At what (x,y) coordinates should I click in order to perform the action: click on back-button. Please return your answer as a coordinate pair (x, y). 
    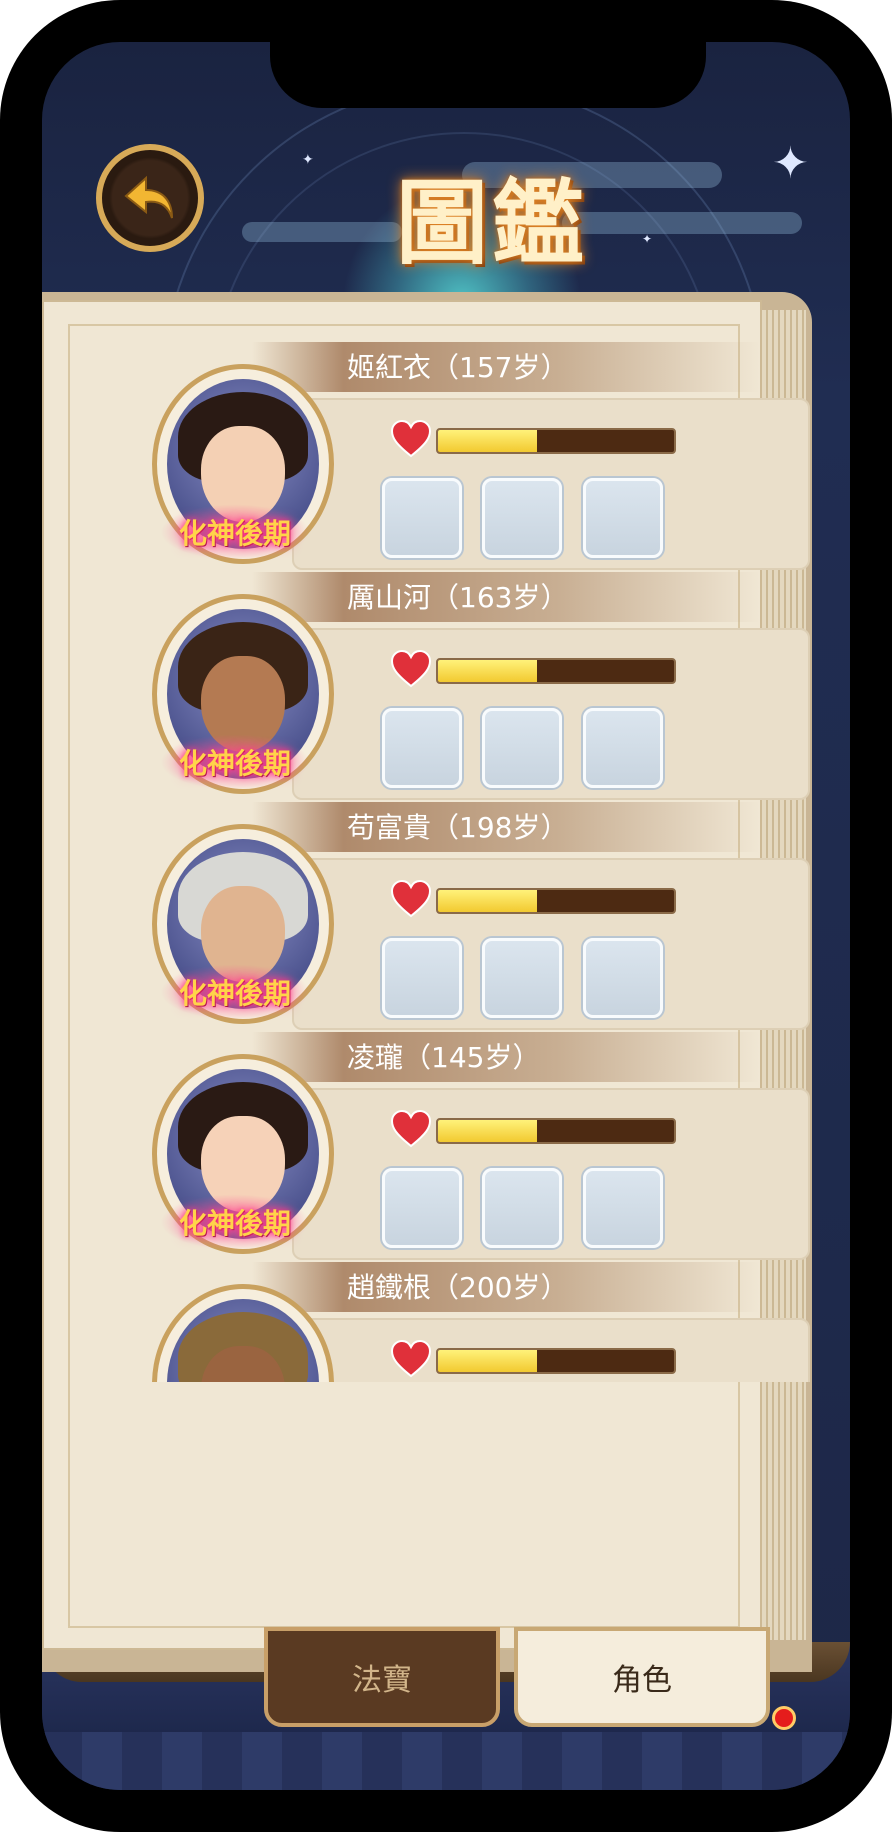
    Looking at the image, I should click on (150, 198).